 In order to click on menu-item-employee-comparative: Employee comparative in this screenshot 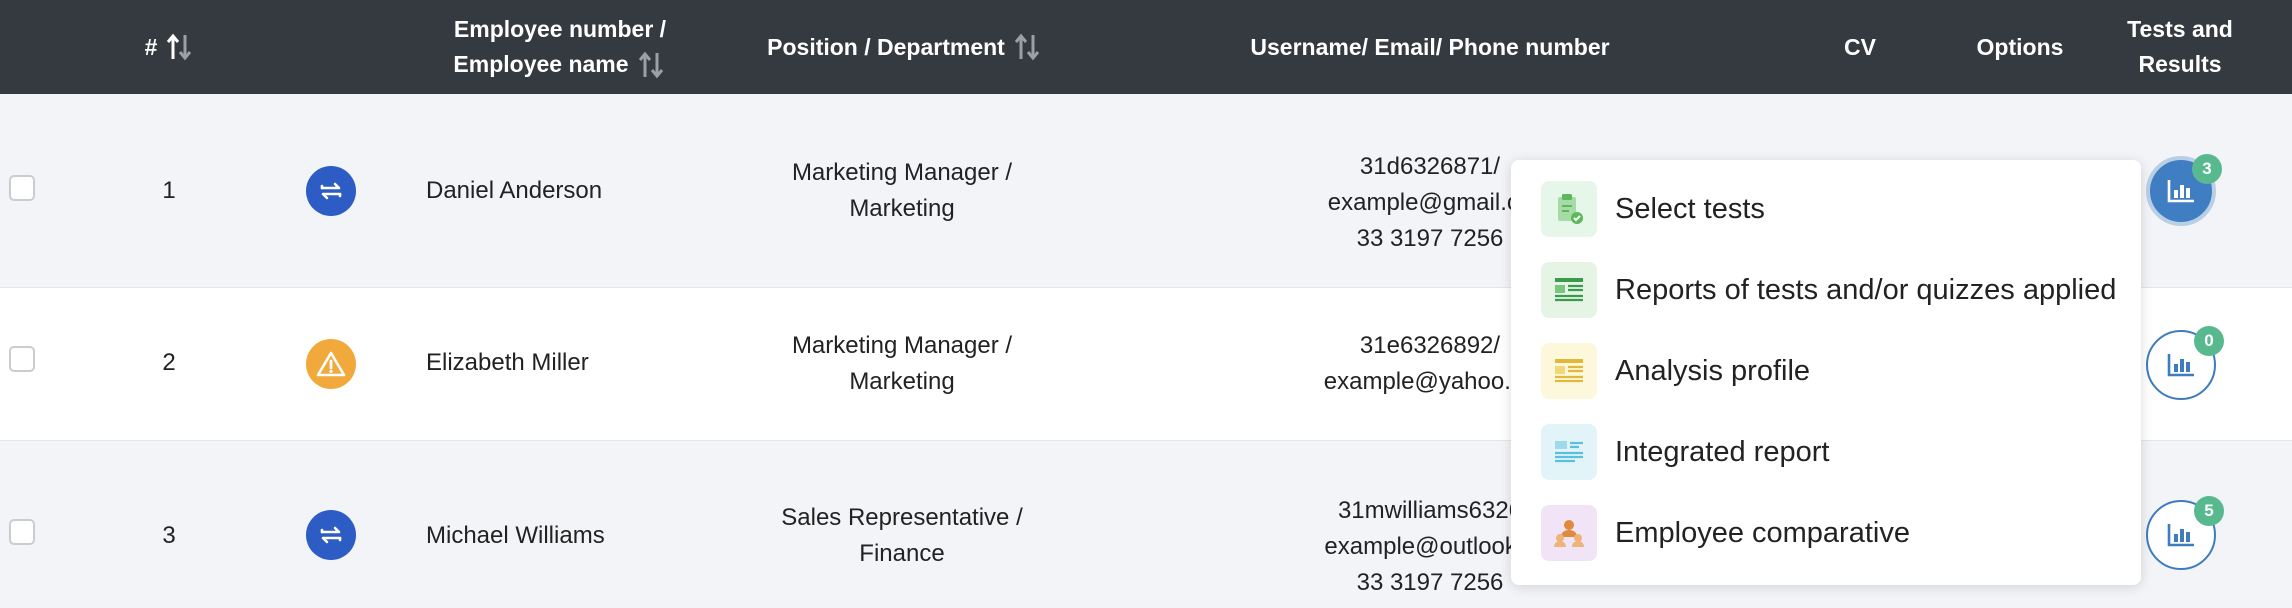, I will do `click(1725, 533)`.